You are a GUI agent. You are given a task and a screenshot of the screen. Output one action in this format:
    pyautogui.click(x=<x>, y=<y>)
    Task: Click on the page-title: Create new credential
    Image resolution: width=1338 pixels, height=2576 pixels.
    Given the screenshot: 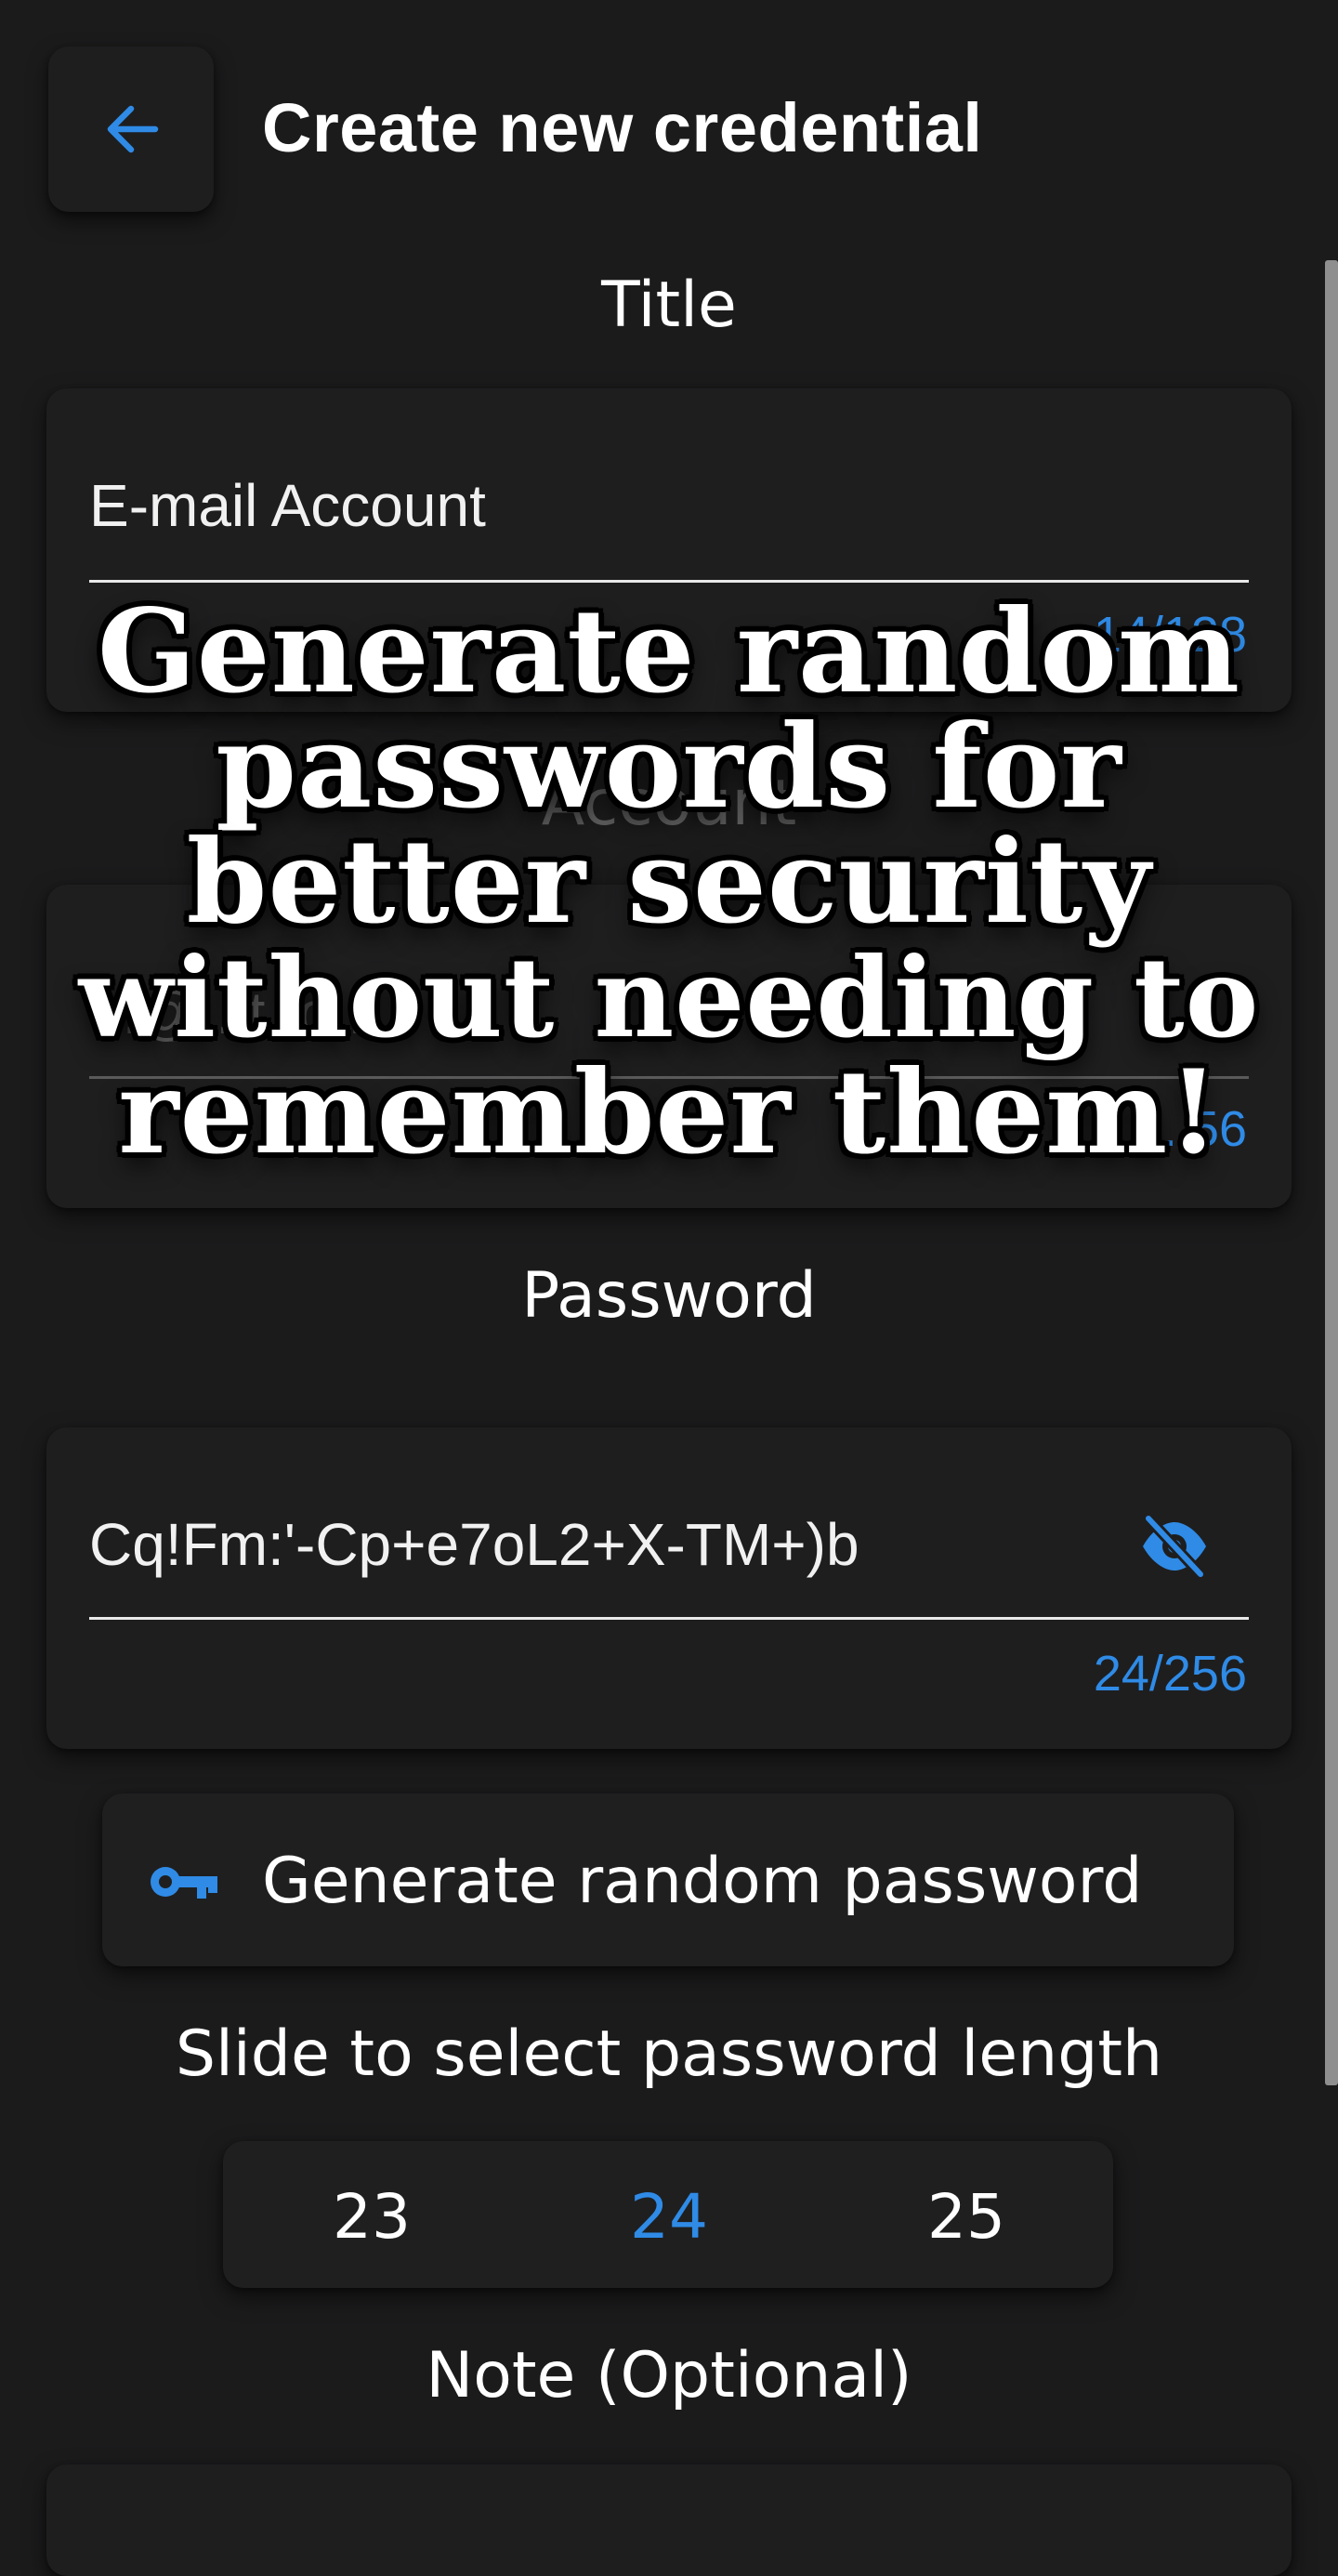 What is the action you would take?
    pyautogui.click(x=622, y=127)
    